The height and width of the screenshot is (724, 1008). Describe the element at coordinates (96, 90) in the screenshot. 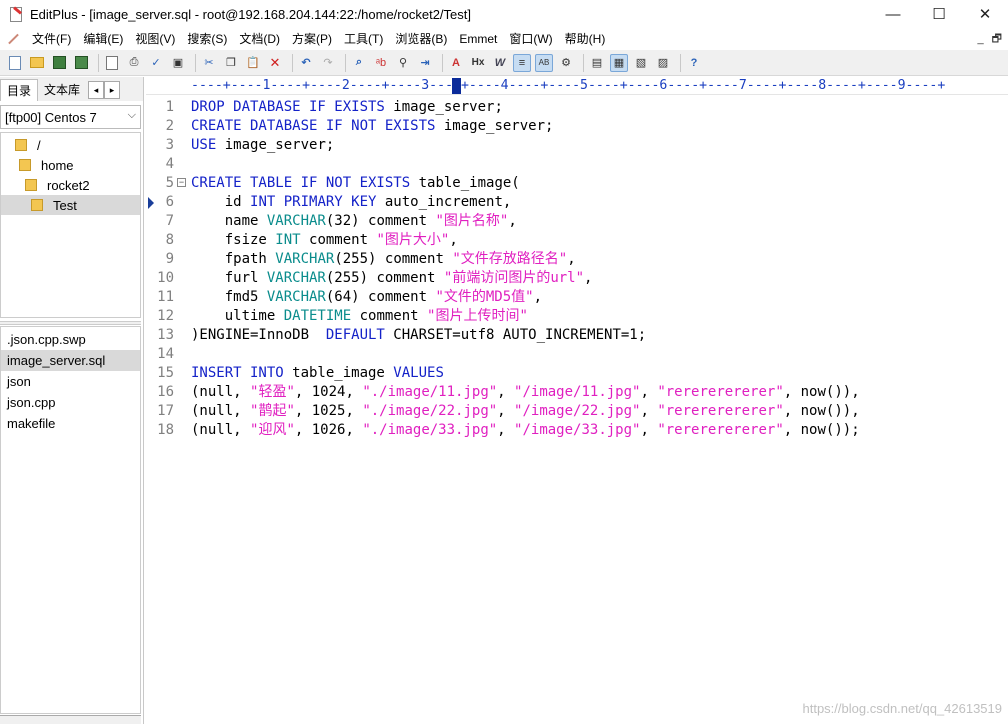

I see `tab-prev-button: ◂` at that location.